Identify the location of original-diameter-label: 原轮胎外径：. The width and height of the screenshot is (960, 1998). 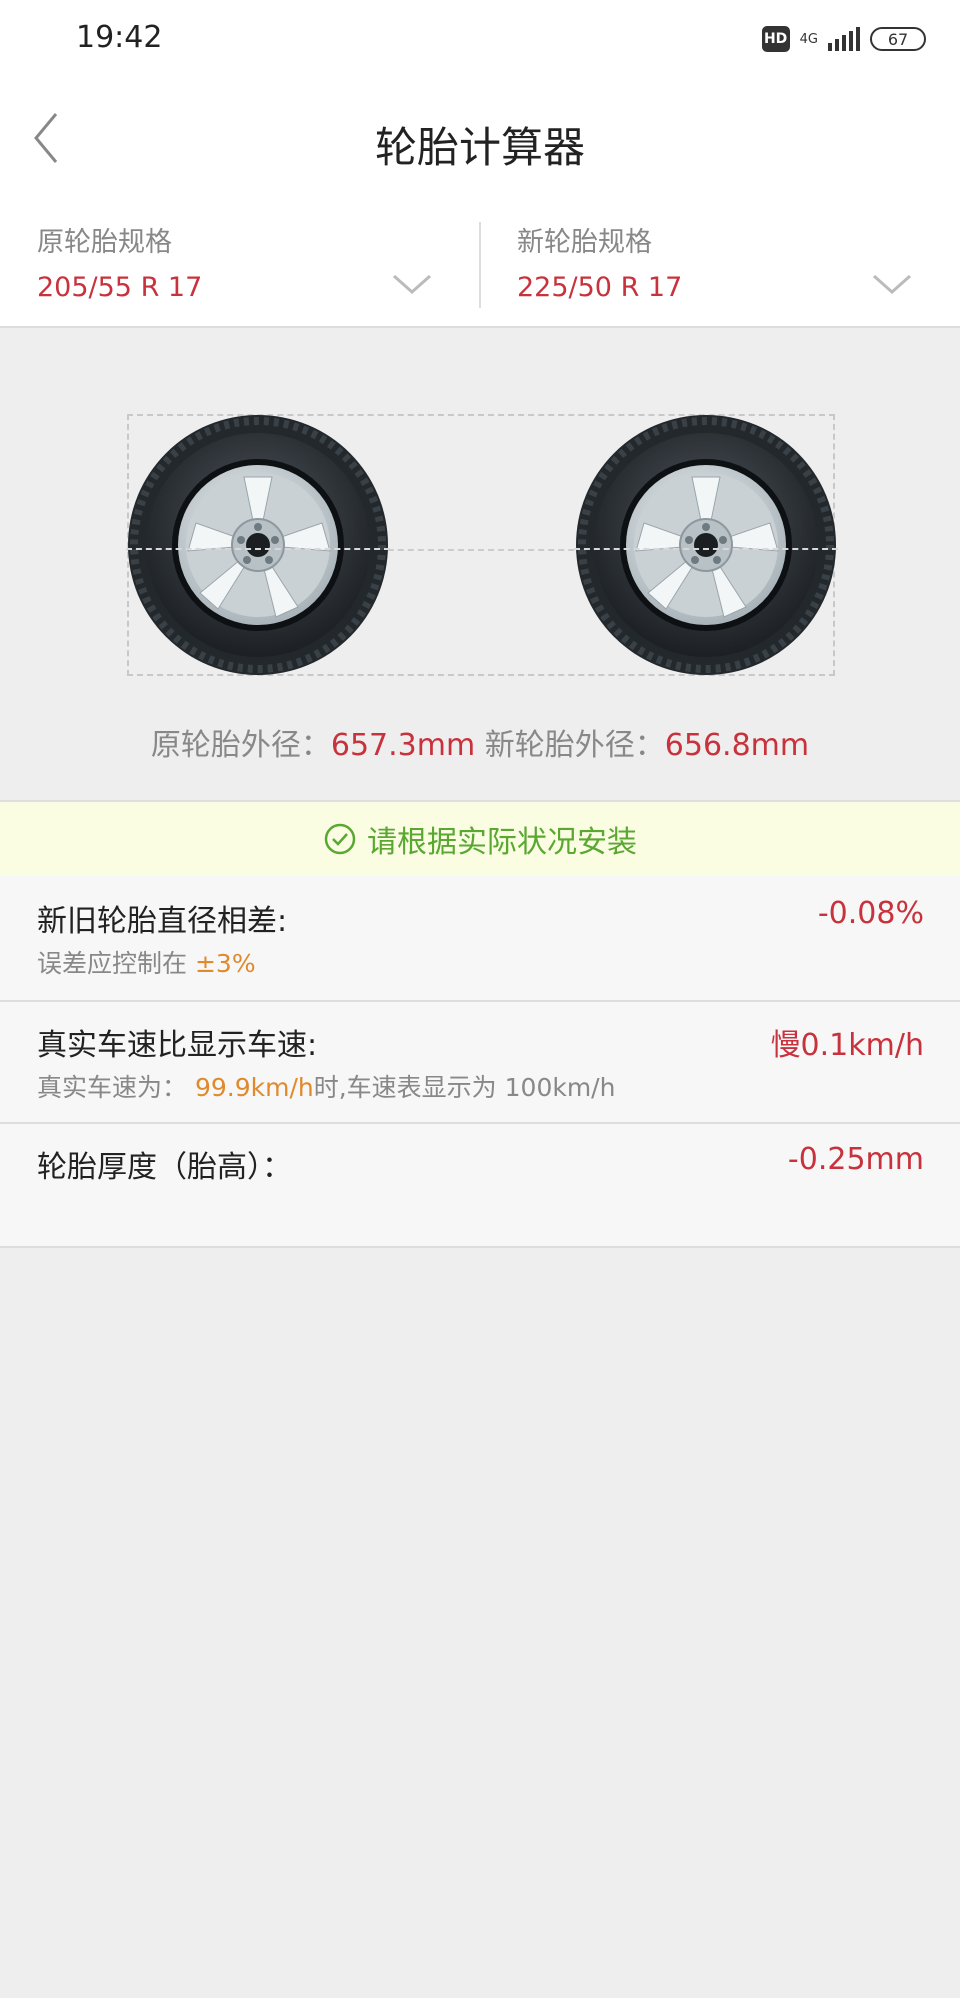
(240, 745).